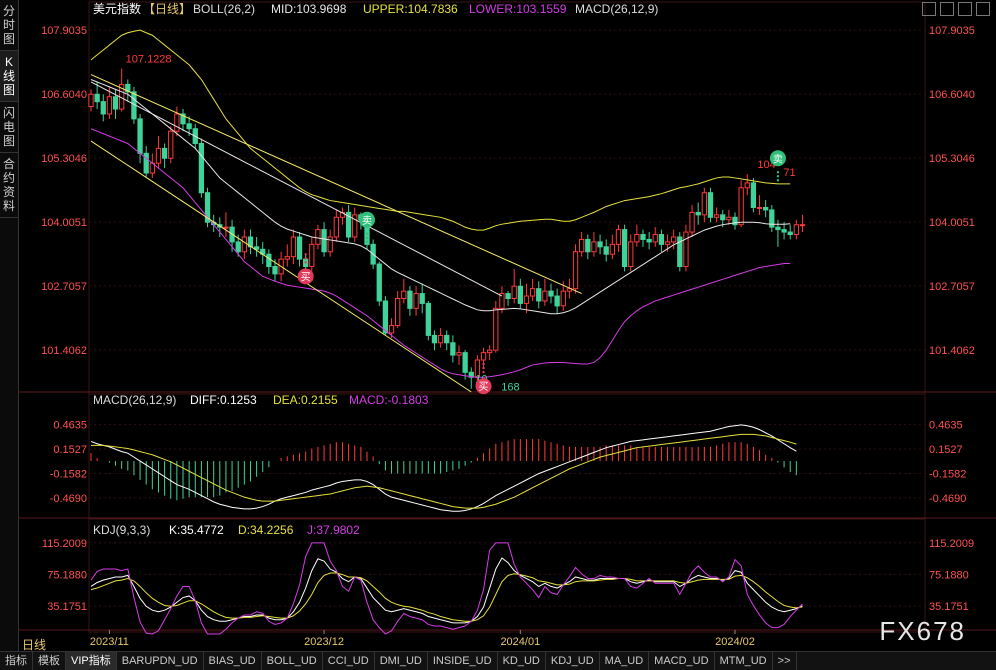  What do you see at coordinates (949, 607) in the screenshot?
I see `kdj-ytick-right-2: 35.1751` at bounding box center [949, 607].